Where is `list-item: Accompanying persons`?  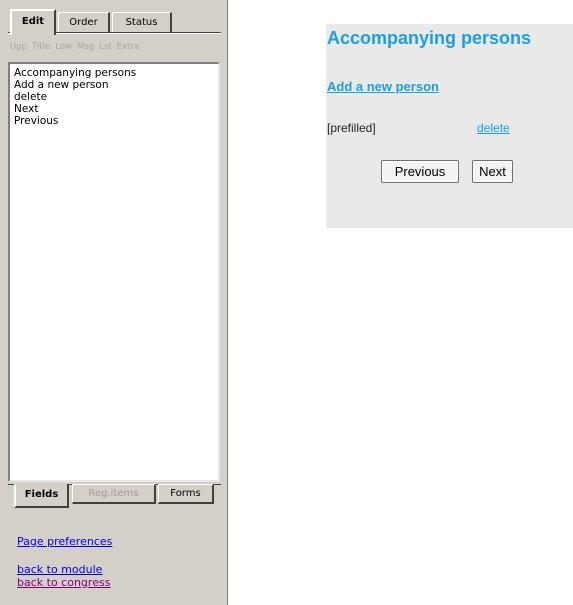
list-item: Accompanying persons is located at coordinates (114, 73).